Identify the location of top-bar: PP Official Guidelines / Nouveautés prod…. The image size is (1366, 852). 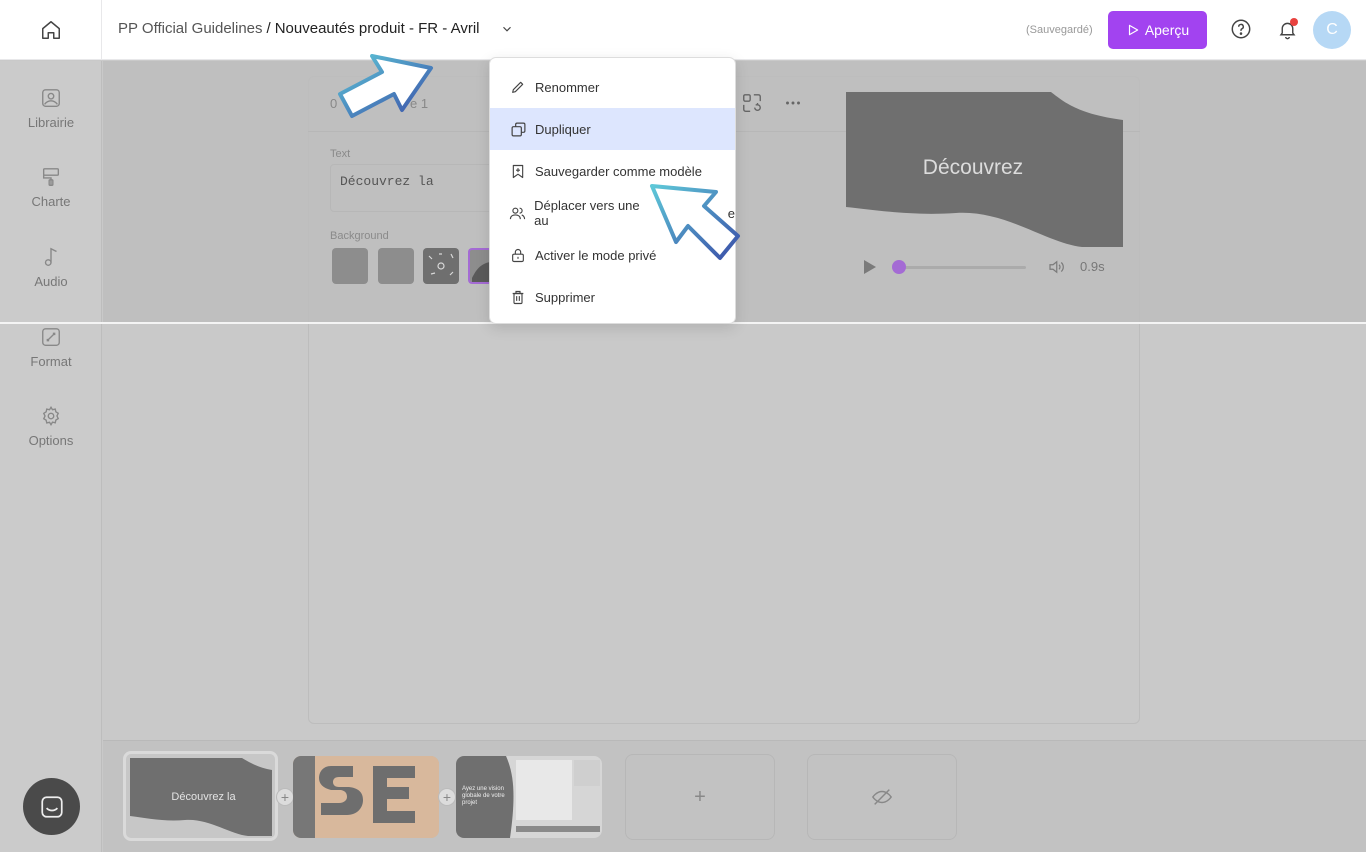
(683, 30).